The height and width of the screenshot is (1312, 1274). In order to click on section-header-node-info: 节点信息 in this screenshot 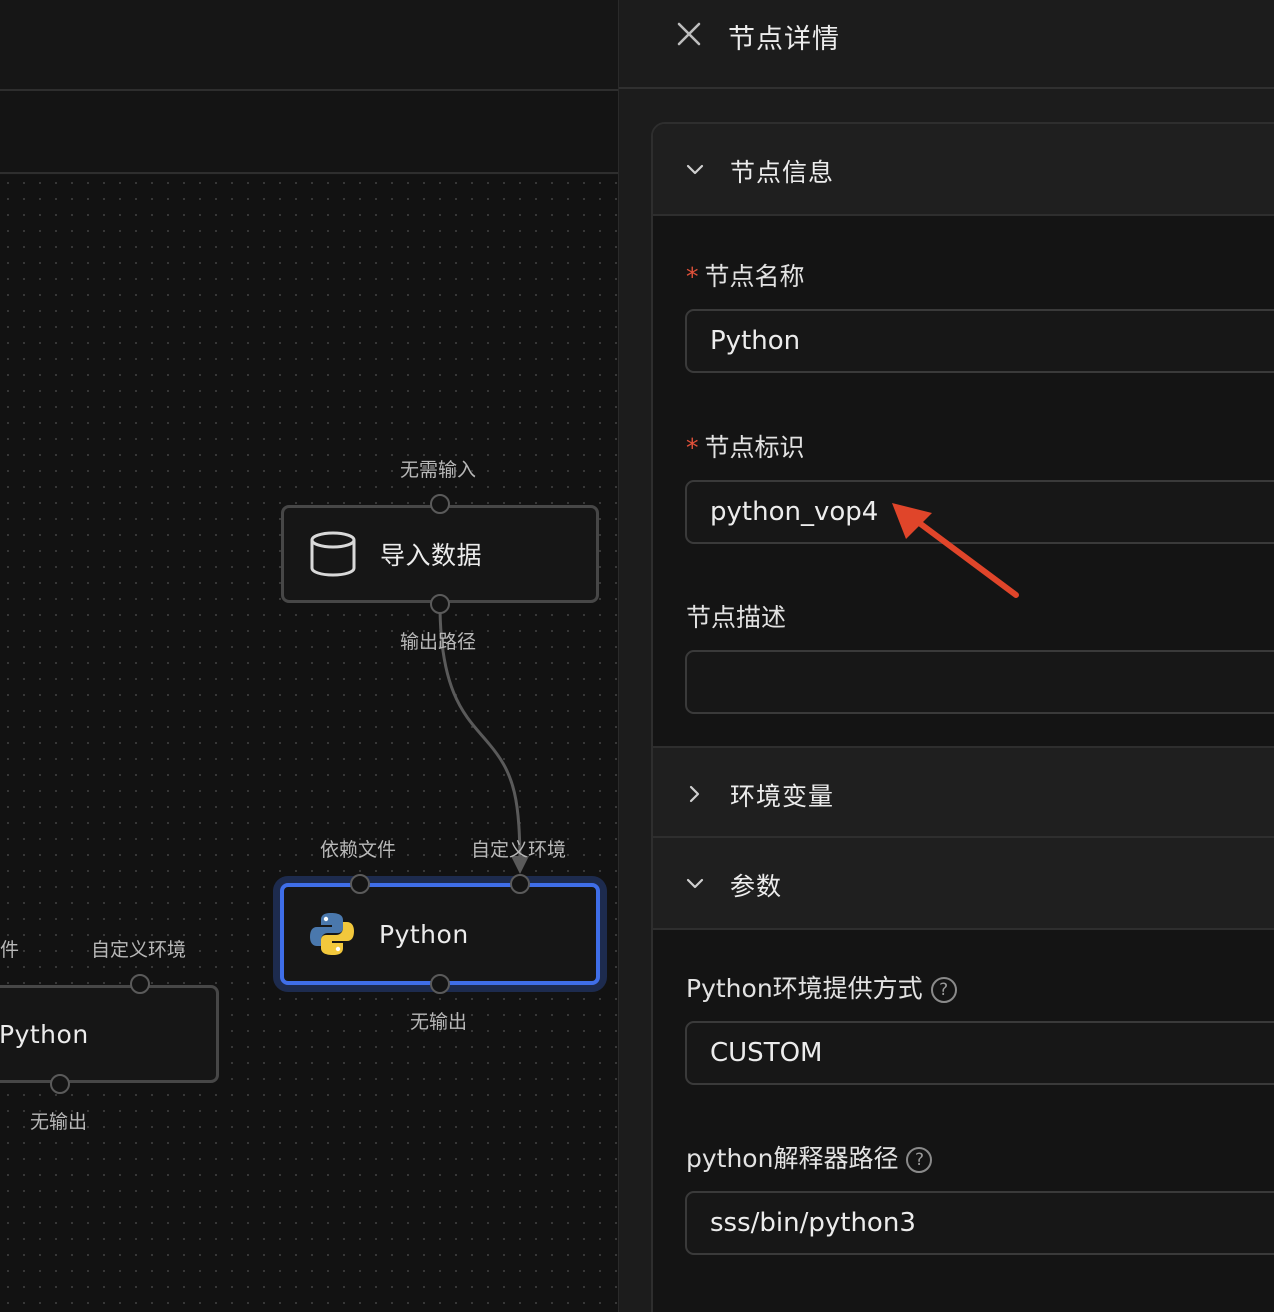, I will do `click(963, 170)`.